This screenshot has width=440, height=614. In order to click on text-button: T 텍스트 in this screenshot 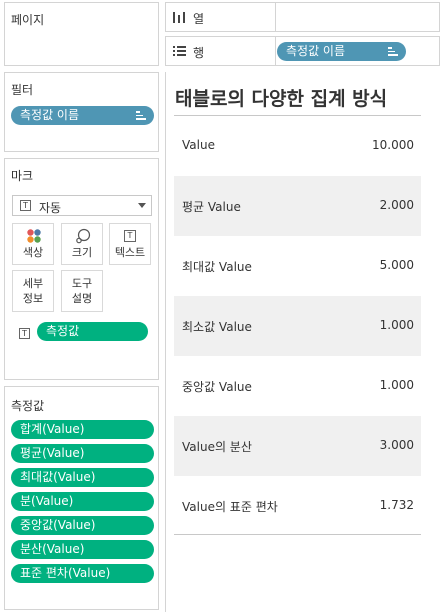, I will do `click(130, 244)`.